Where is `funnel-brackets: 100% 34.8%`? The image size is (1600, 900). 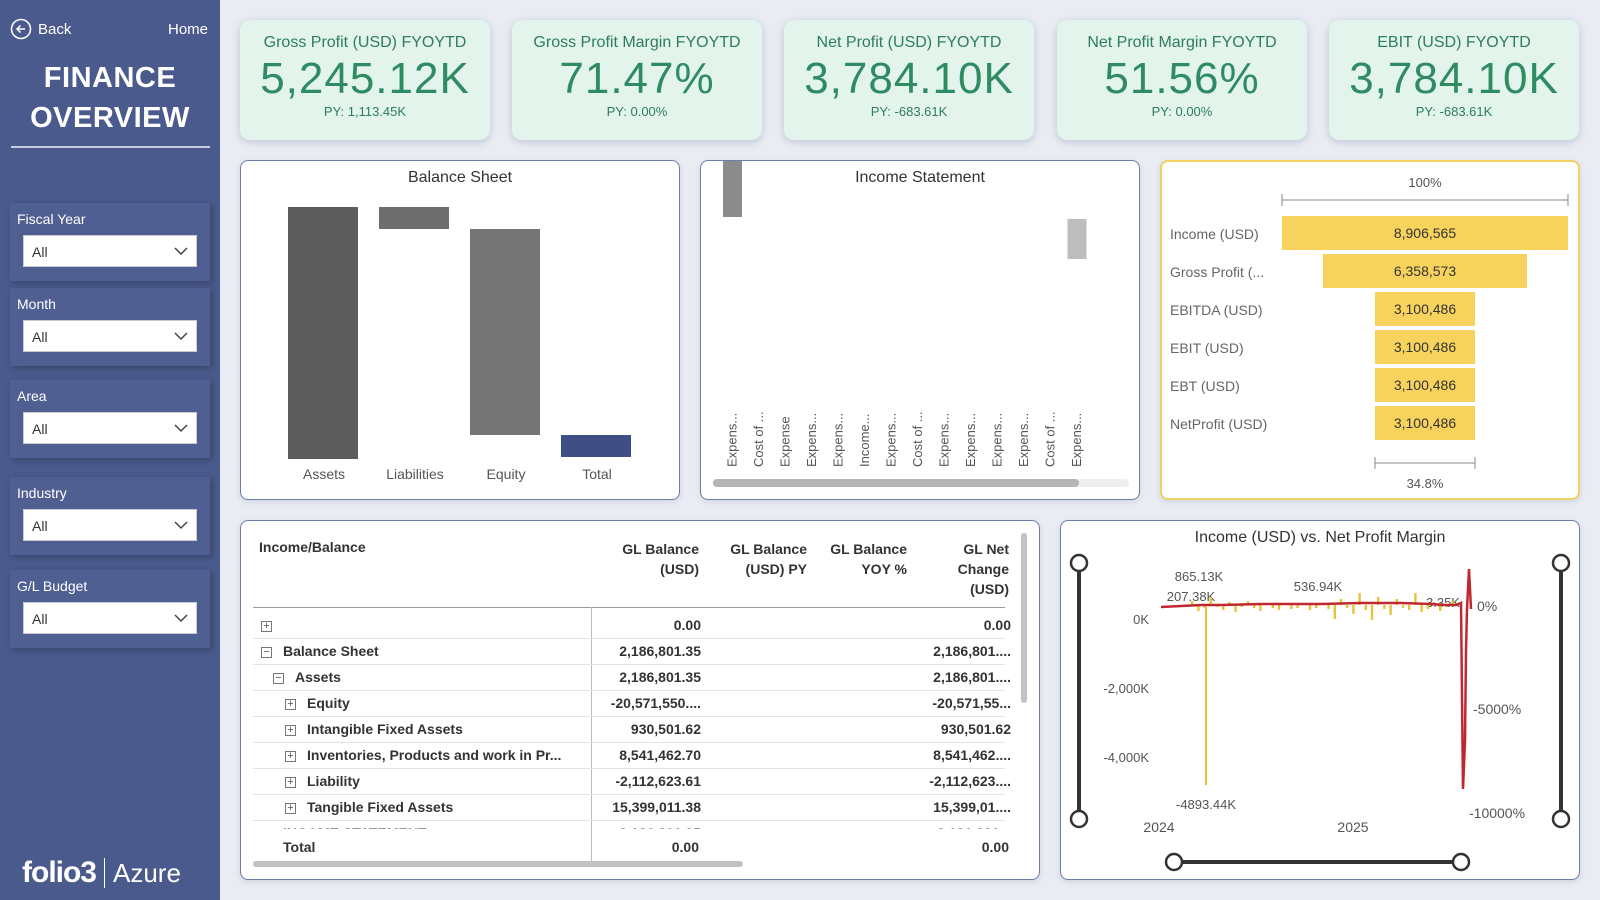 funnel-brackets: 100% 34.8% is located at coordinates (1425, 333).